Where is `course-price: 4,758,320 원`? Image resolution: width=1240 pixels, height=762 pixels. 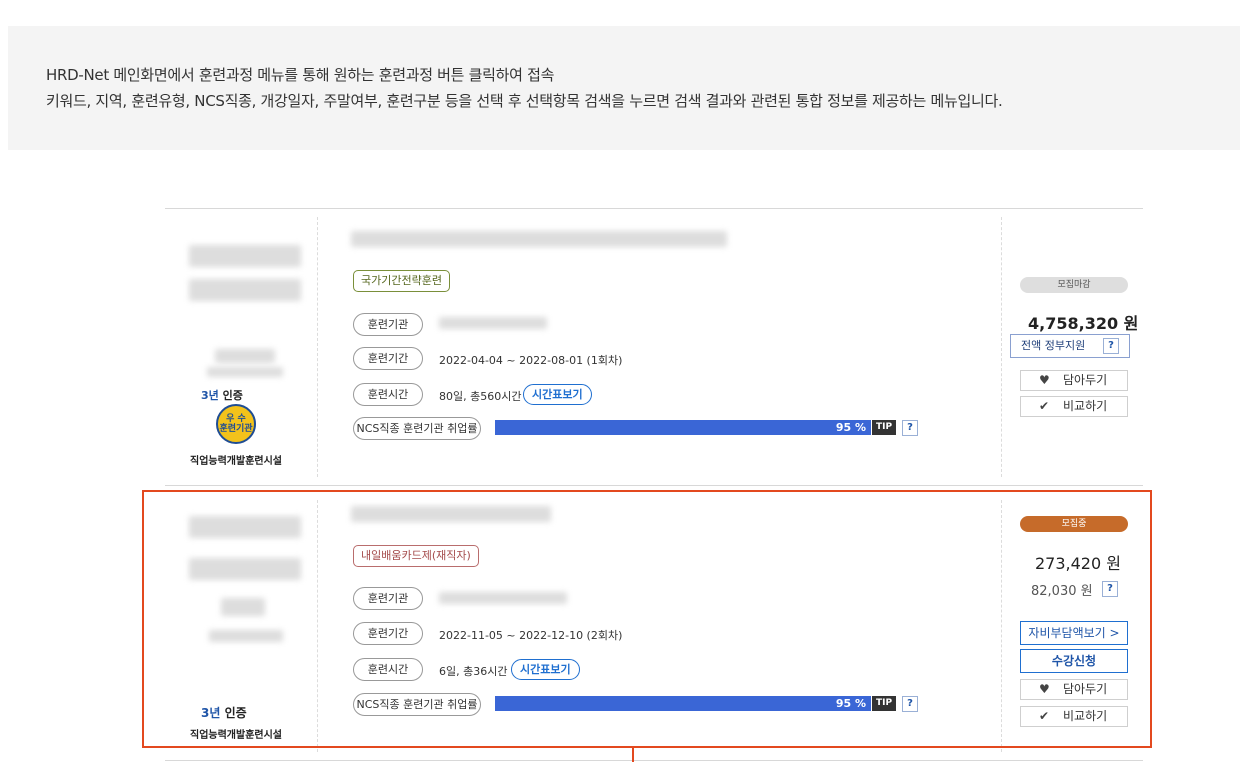
course-price: 4,758,320 원 is located at coordinates (1083, 323).